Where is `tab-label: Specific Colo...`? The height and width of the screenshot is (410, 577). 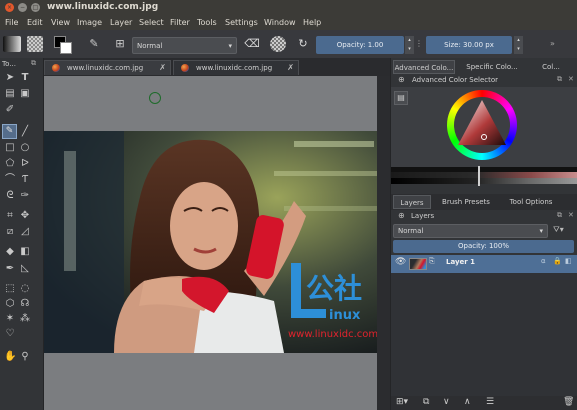
tab-label: Specific Colo... is located at coordinates (492, 67).